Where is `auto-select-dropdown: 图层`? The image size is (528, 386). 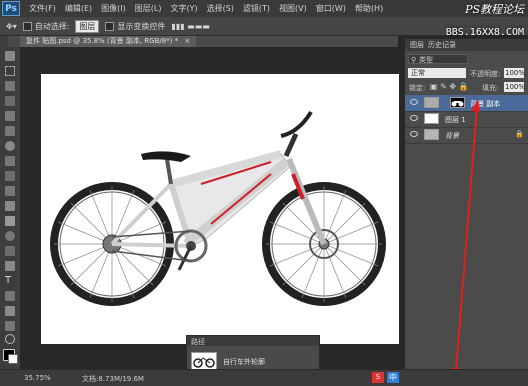
auto-select-dropdown: 图层 is located at coordinates (87, 26).